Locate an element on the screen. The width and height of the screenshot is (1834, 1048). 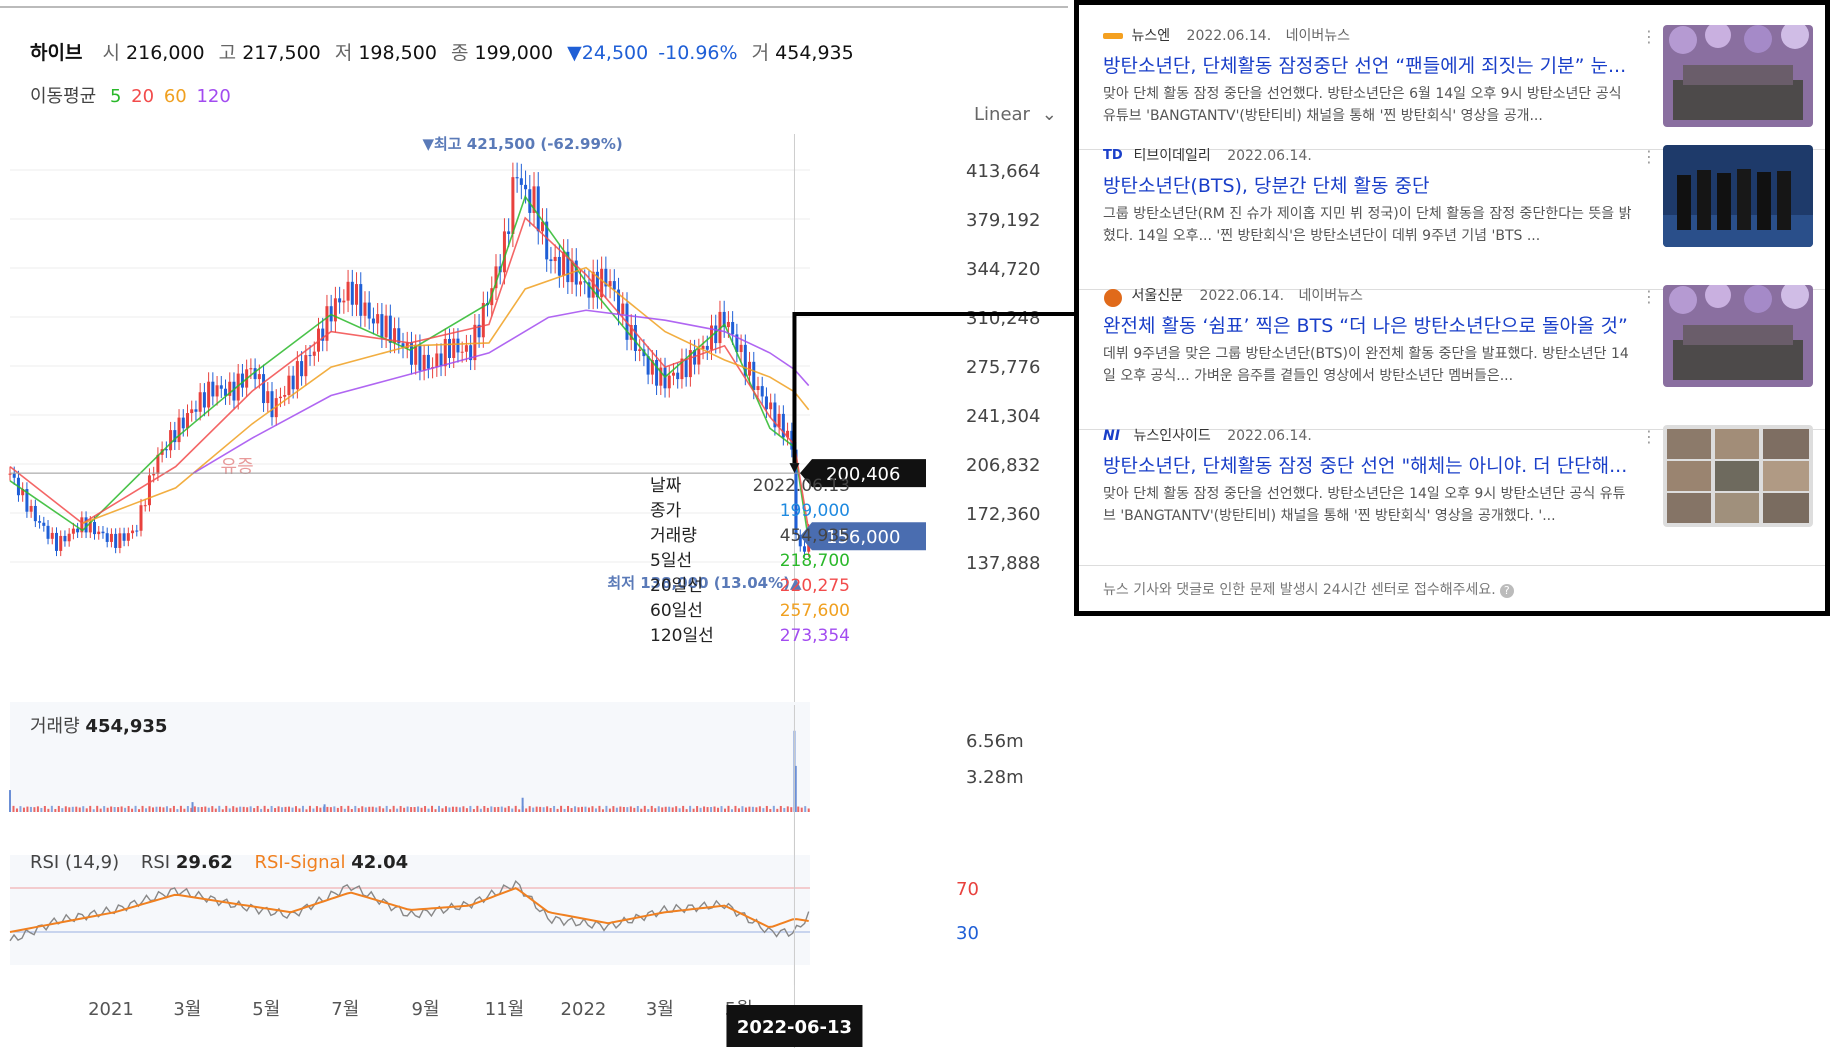
news-title: 완전체 활동 ‘쉼표’ 찍은 BTS “더 나은 방탄소년단으로 돌아올 것” is located at coordinates (1368, 324).